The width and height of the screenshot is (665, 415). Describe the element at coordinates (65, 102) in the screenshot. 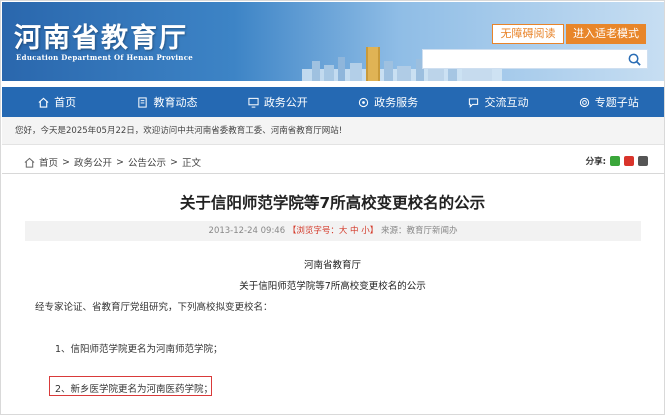

I see `nav-label: 首页` at that location.